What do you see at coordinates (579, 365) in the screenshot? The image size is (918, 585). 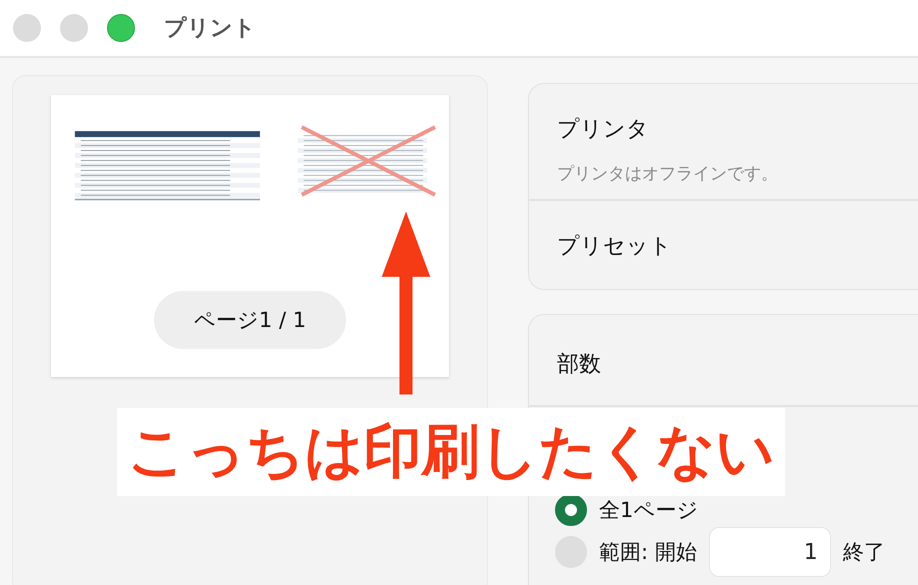 I see `copies-label: 部数` at bounding box center [579, 365].